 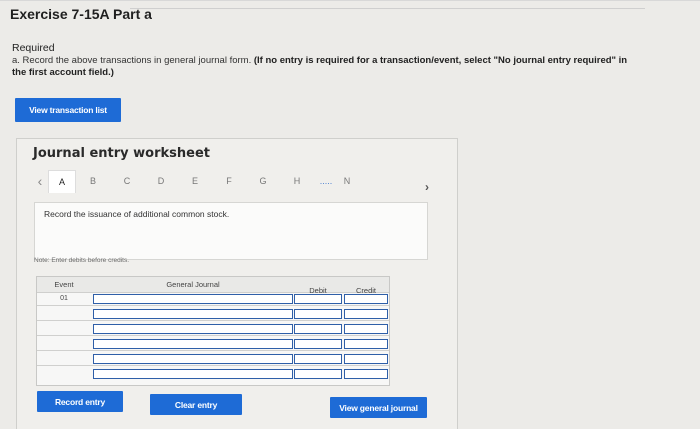 I want to click on tab-n: N, so click(x=347, y=181).